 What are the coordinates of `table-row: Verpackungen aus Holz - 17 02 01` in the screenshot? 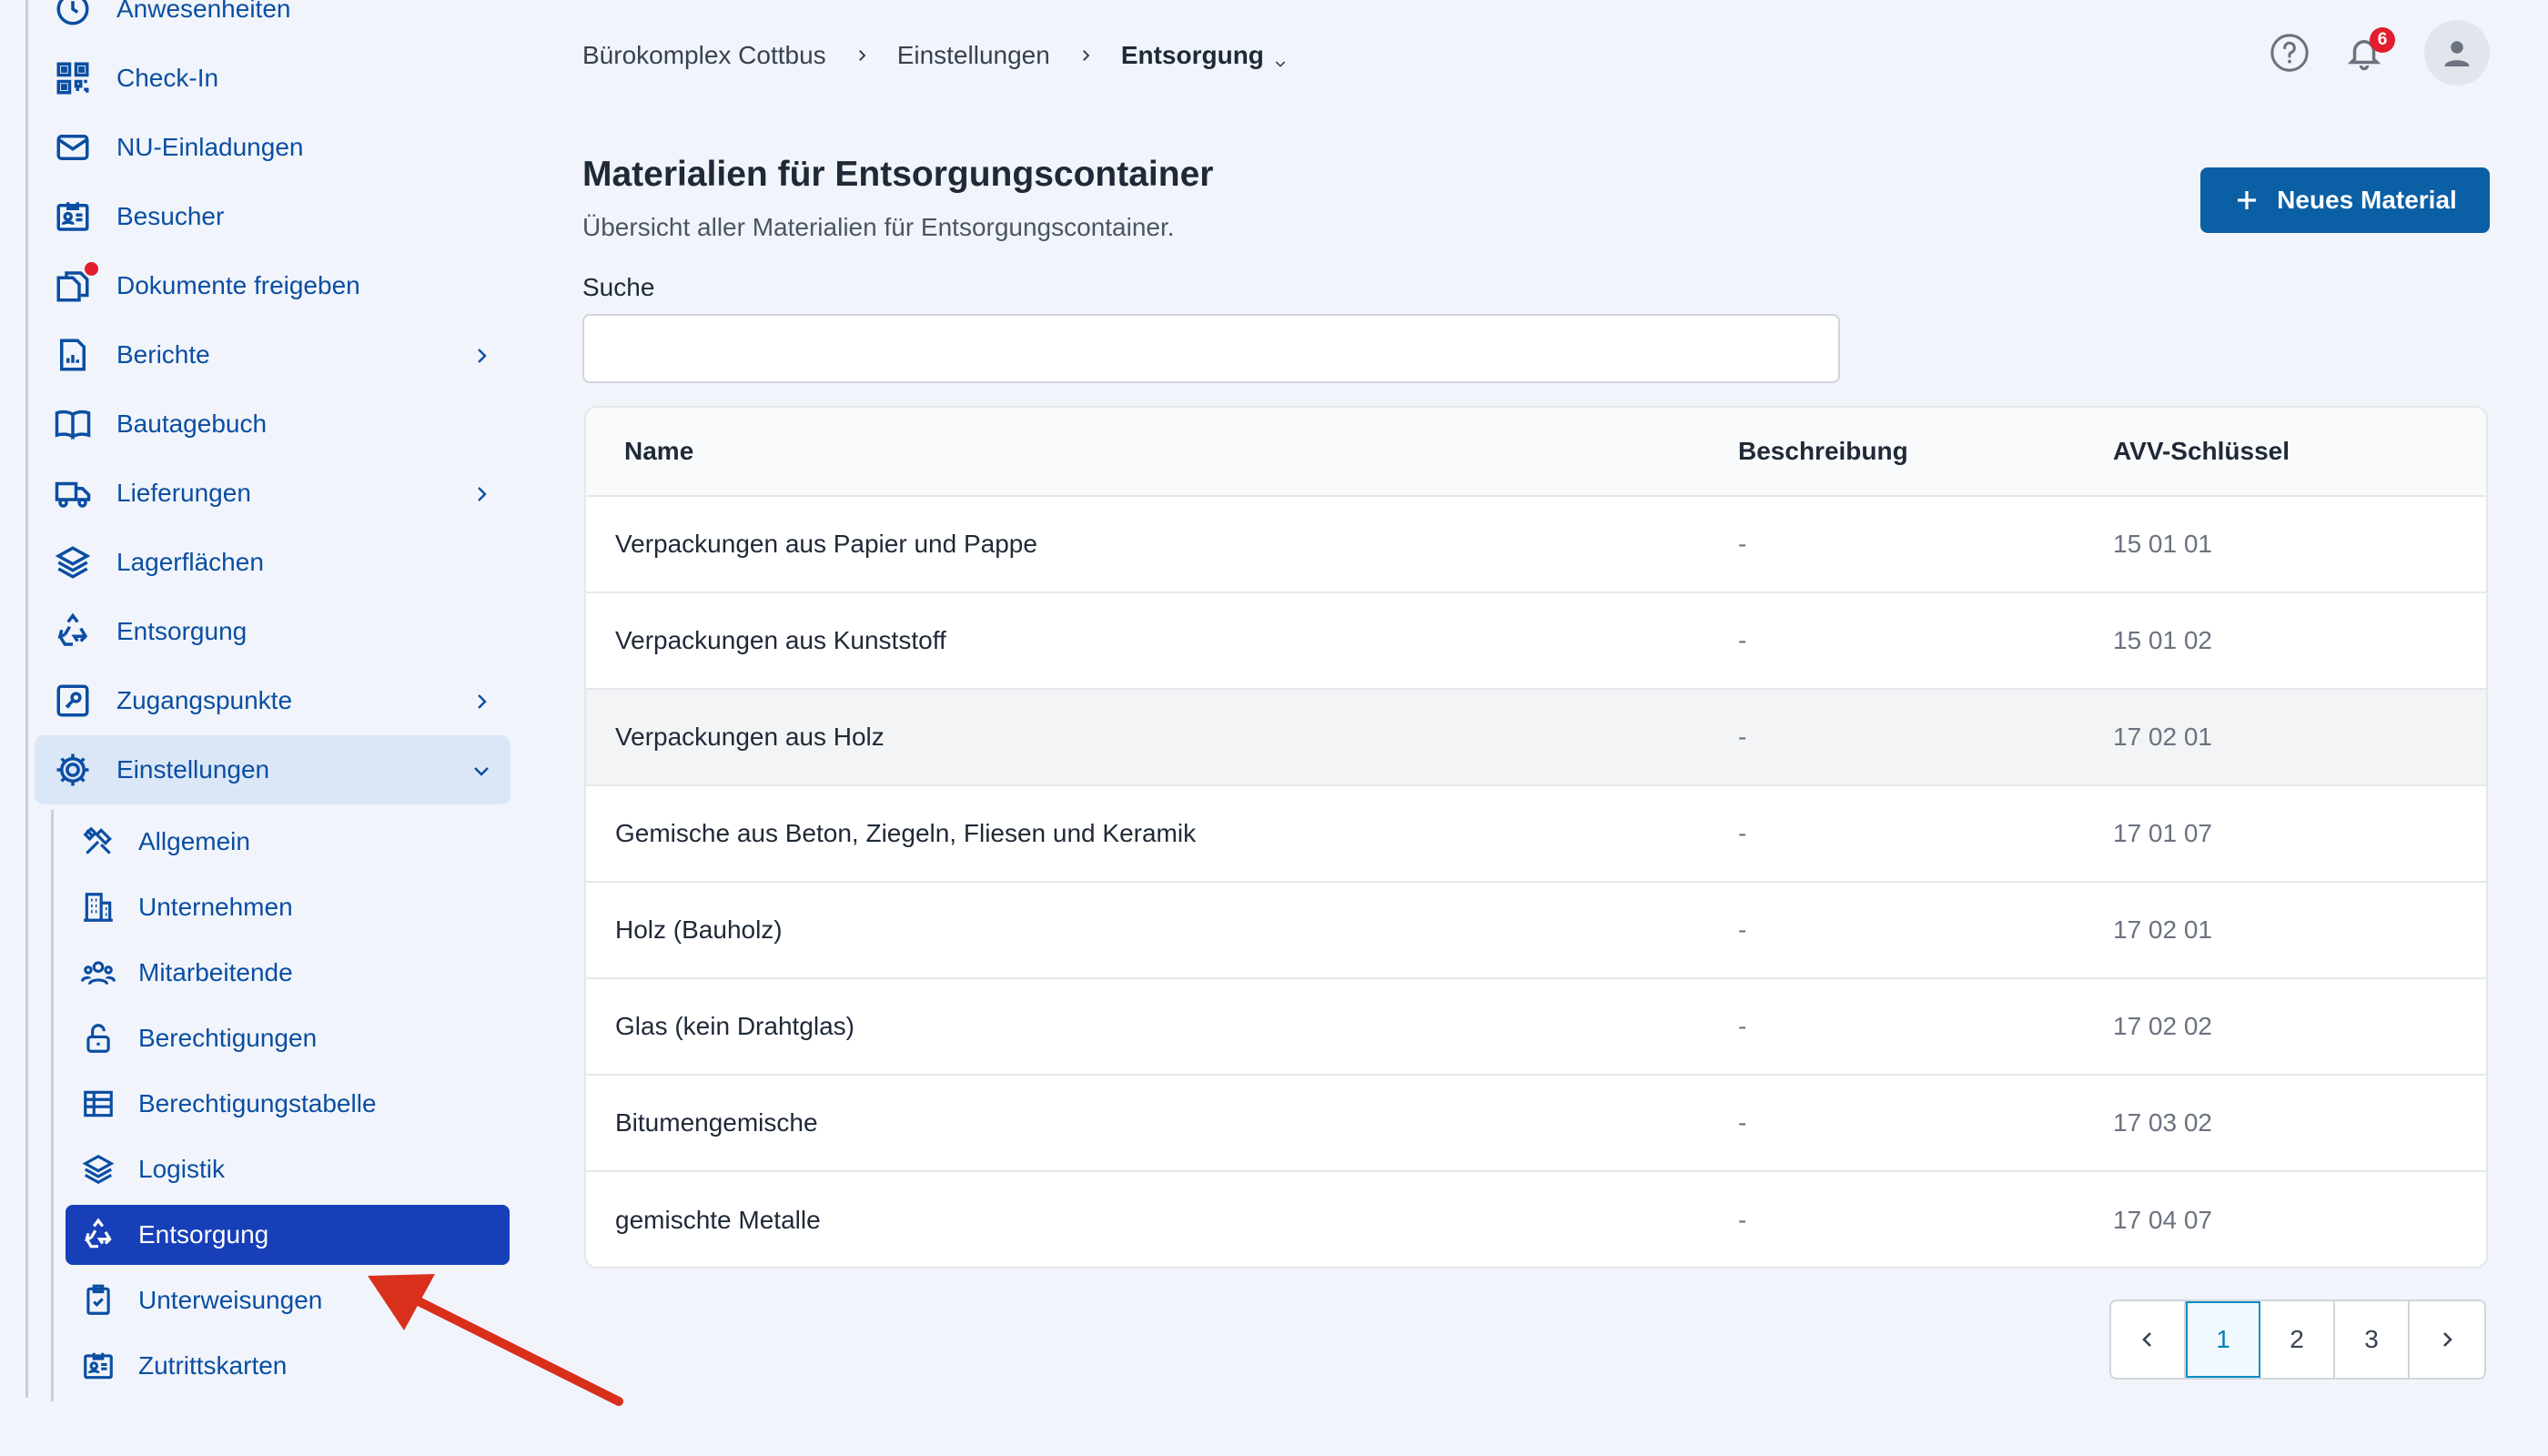 It's located at (1536, 738).